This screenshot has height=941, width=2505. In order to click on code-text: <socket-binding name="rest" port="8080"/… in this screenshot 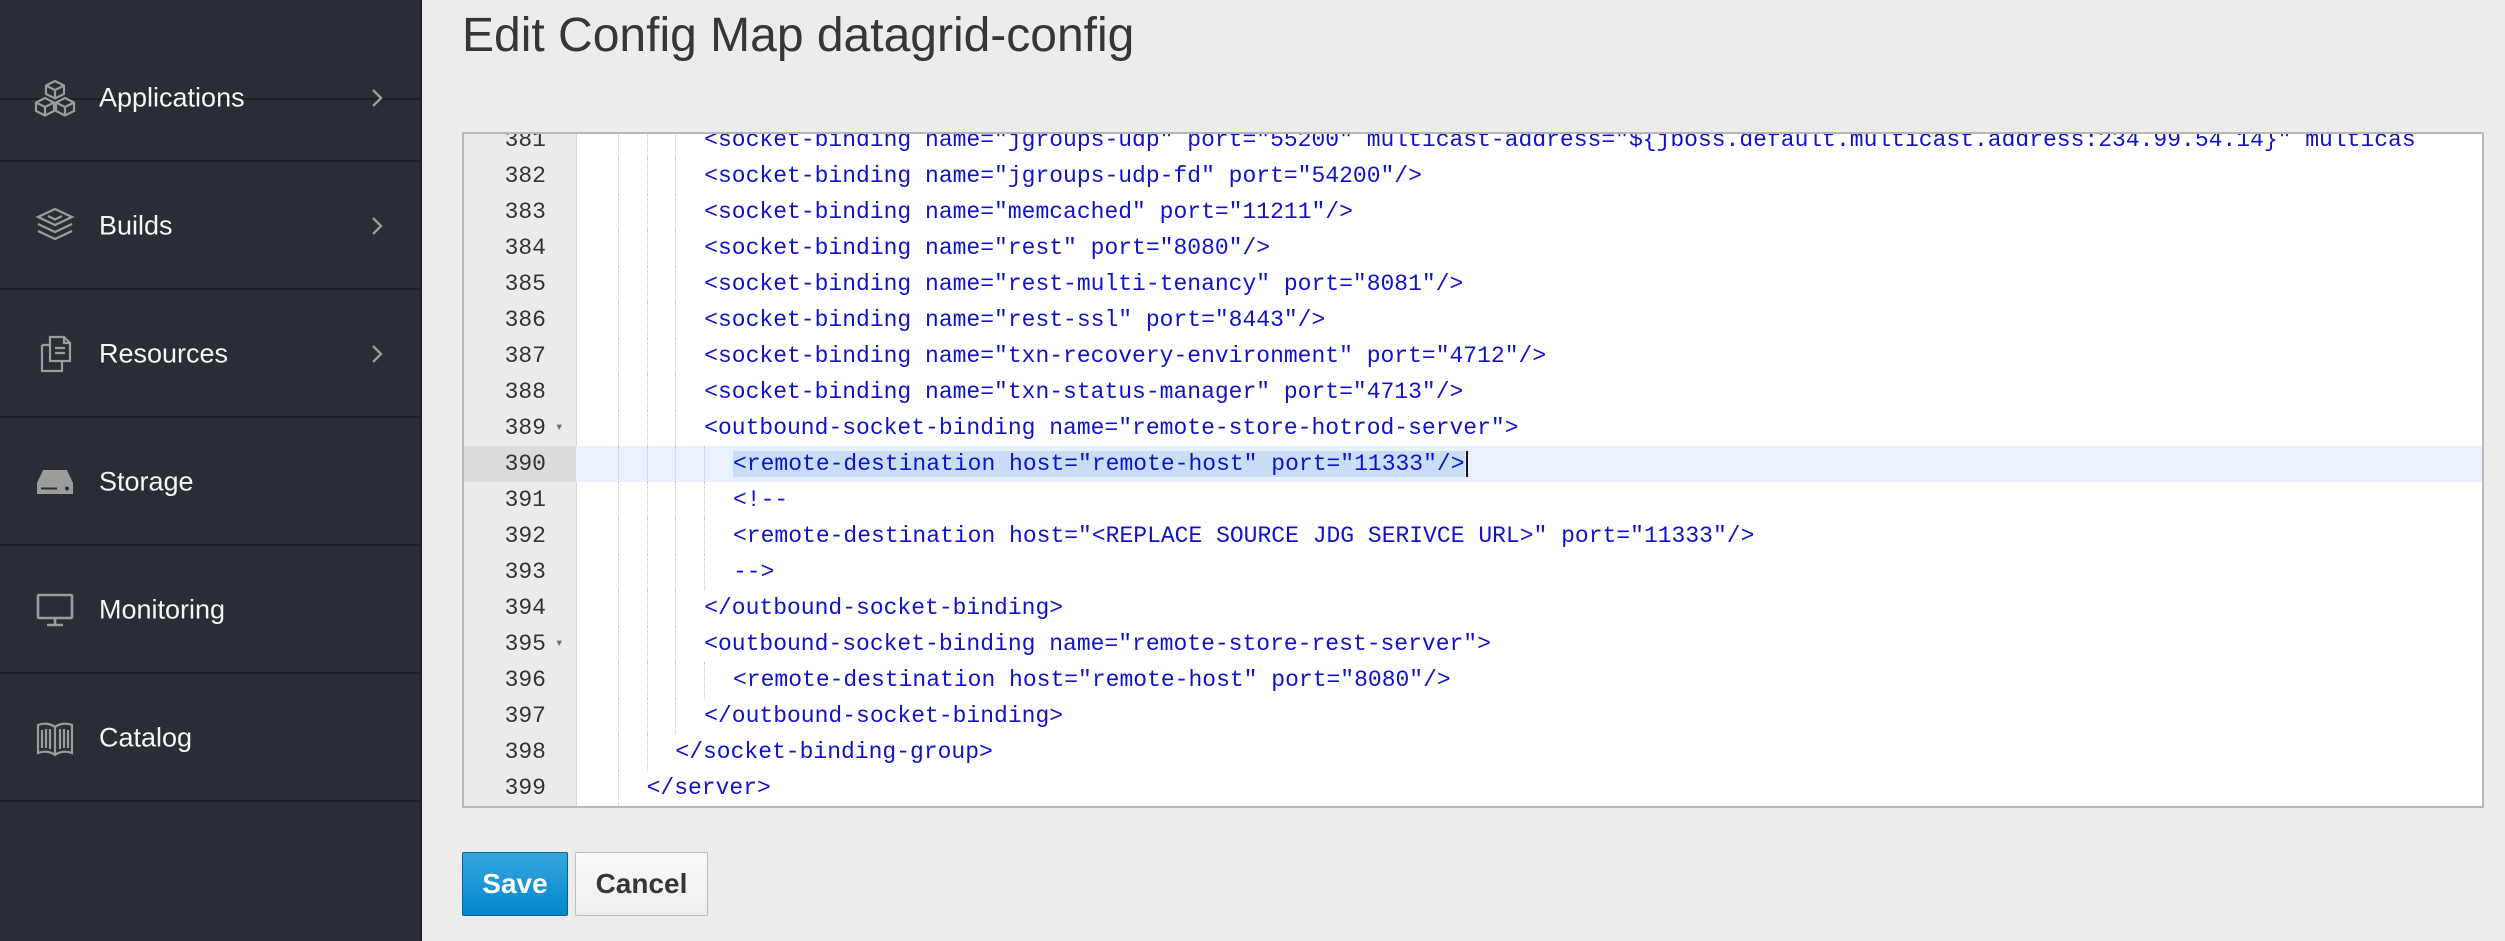, I will do `click(987, 248)`.